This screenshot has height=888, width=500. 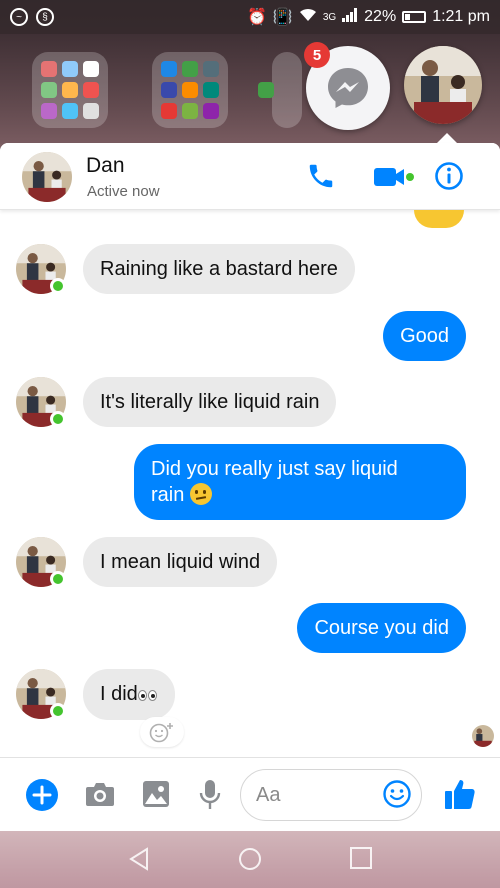 I want to click on add-reaction-button, so click(x=162, y=732).